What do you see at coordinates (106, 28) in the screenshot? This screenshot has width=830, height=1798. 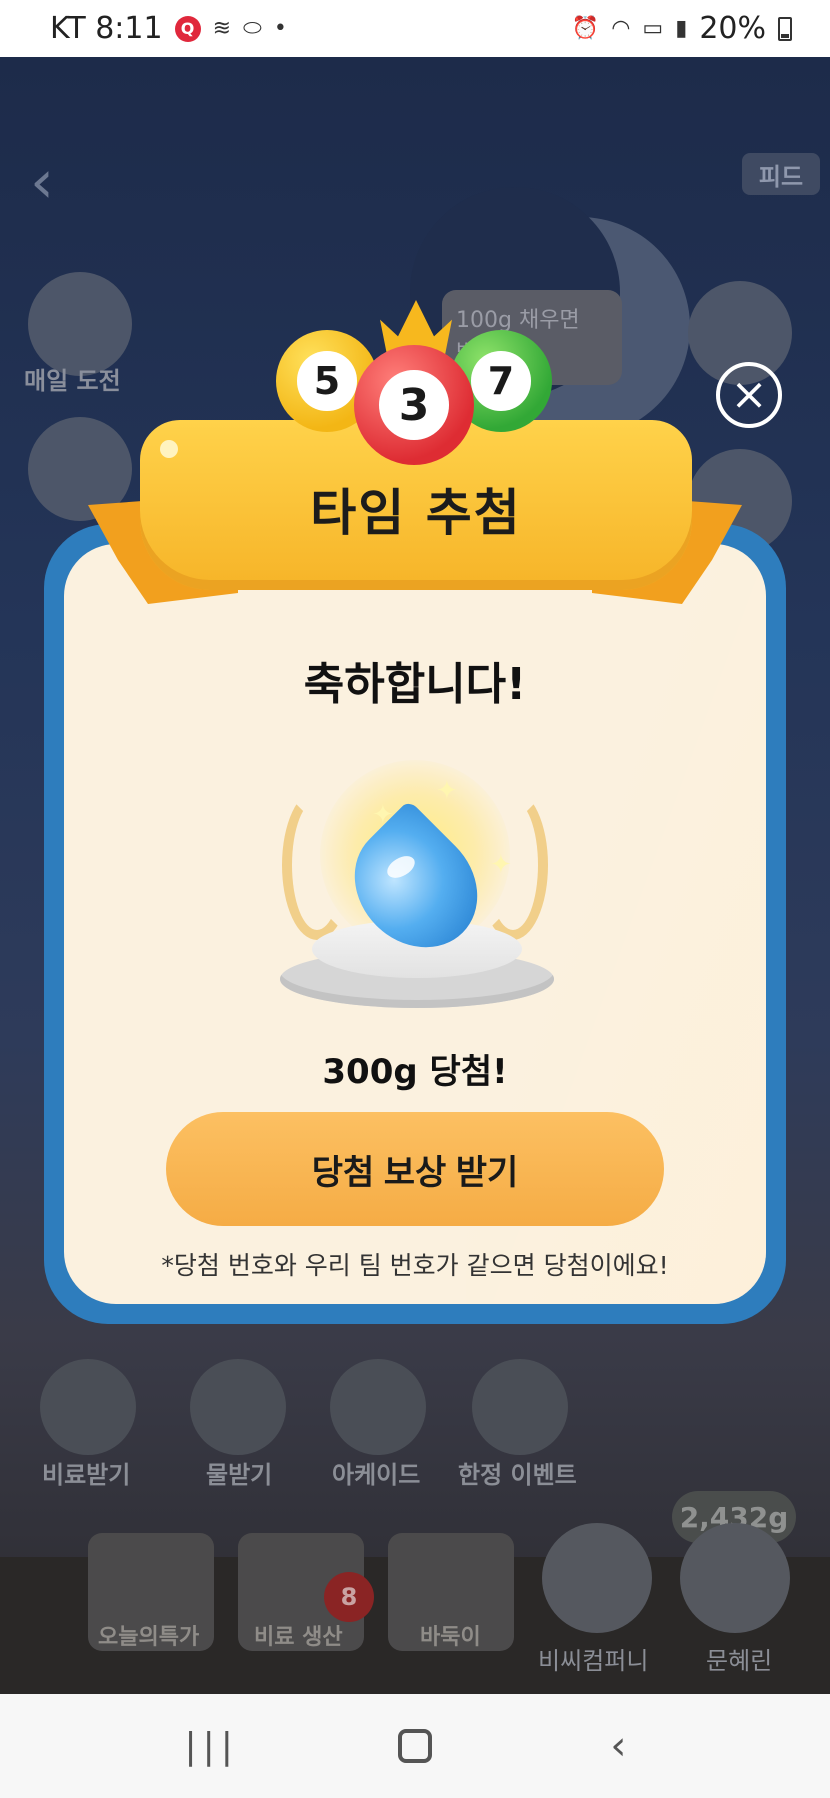 I see `carrier-time: KT 8:11` at bounding box center [106, 28].